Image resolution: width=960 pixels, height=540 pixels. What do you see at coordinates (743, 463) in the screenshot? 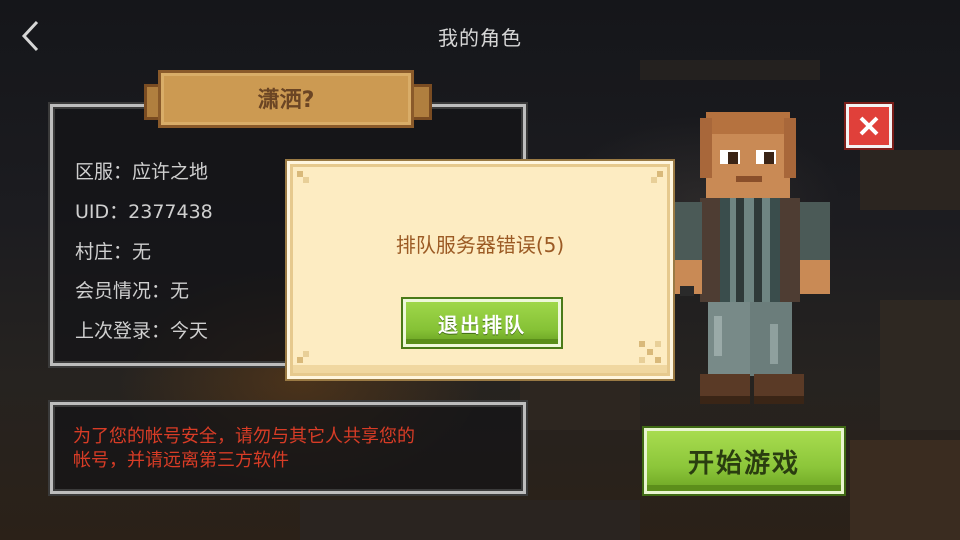
I see `start-game-label: 开始游戏` at bounding box center [743, 463].